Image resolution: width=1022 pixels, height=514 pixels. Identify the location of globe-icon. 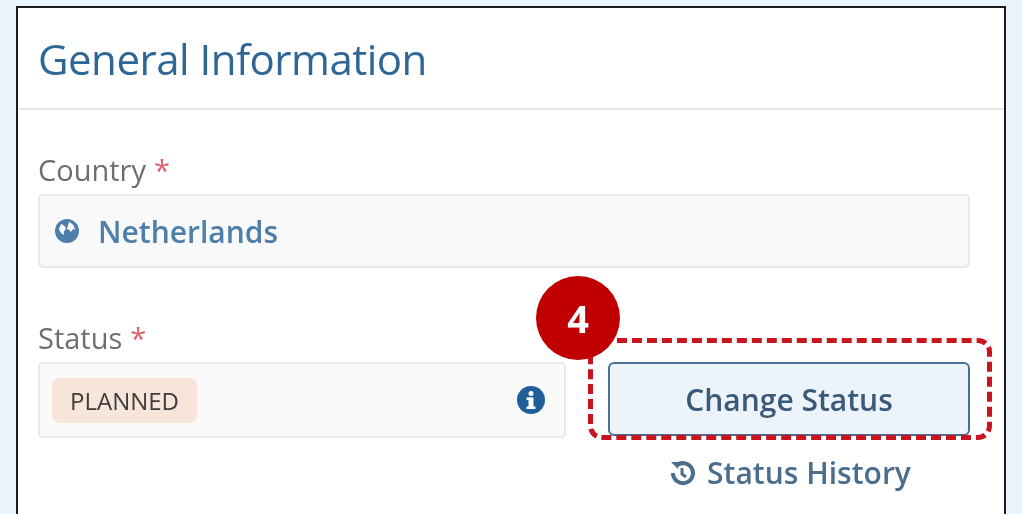
(67, 231).